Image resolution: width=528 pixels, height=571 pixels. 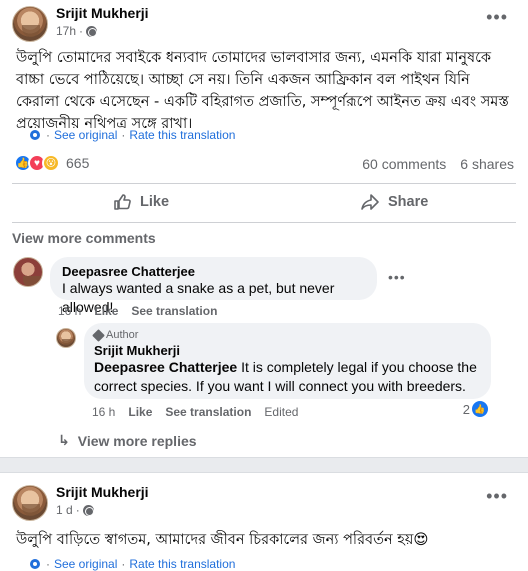 I want to click on view-more-comments-link: View more comments, so click(x=84, y=238).